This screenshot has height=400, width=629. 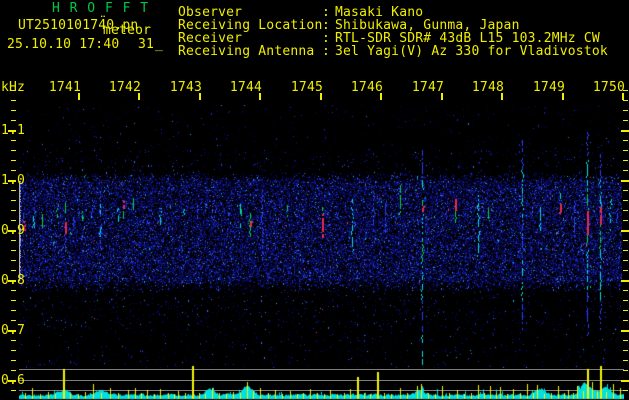 What do you see at coordinates (63, 44) in the screenshot?
I see `datetime-label: 25.10.10 17:40` at bounding box center [63, 44].